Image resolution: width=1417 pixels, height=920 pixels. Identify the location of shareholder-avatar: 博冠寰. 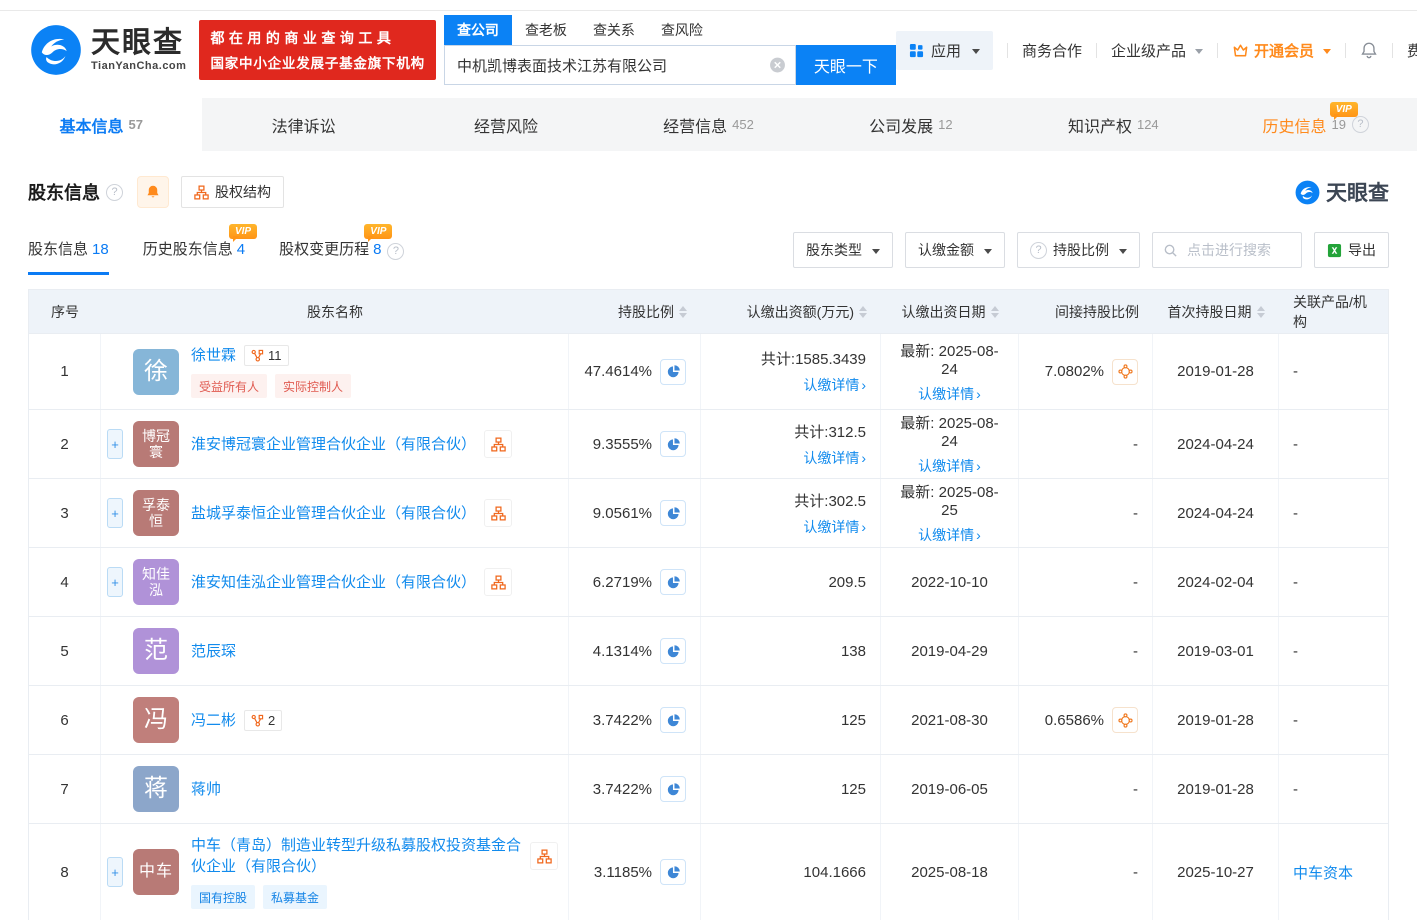
(156, 444).